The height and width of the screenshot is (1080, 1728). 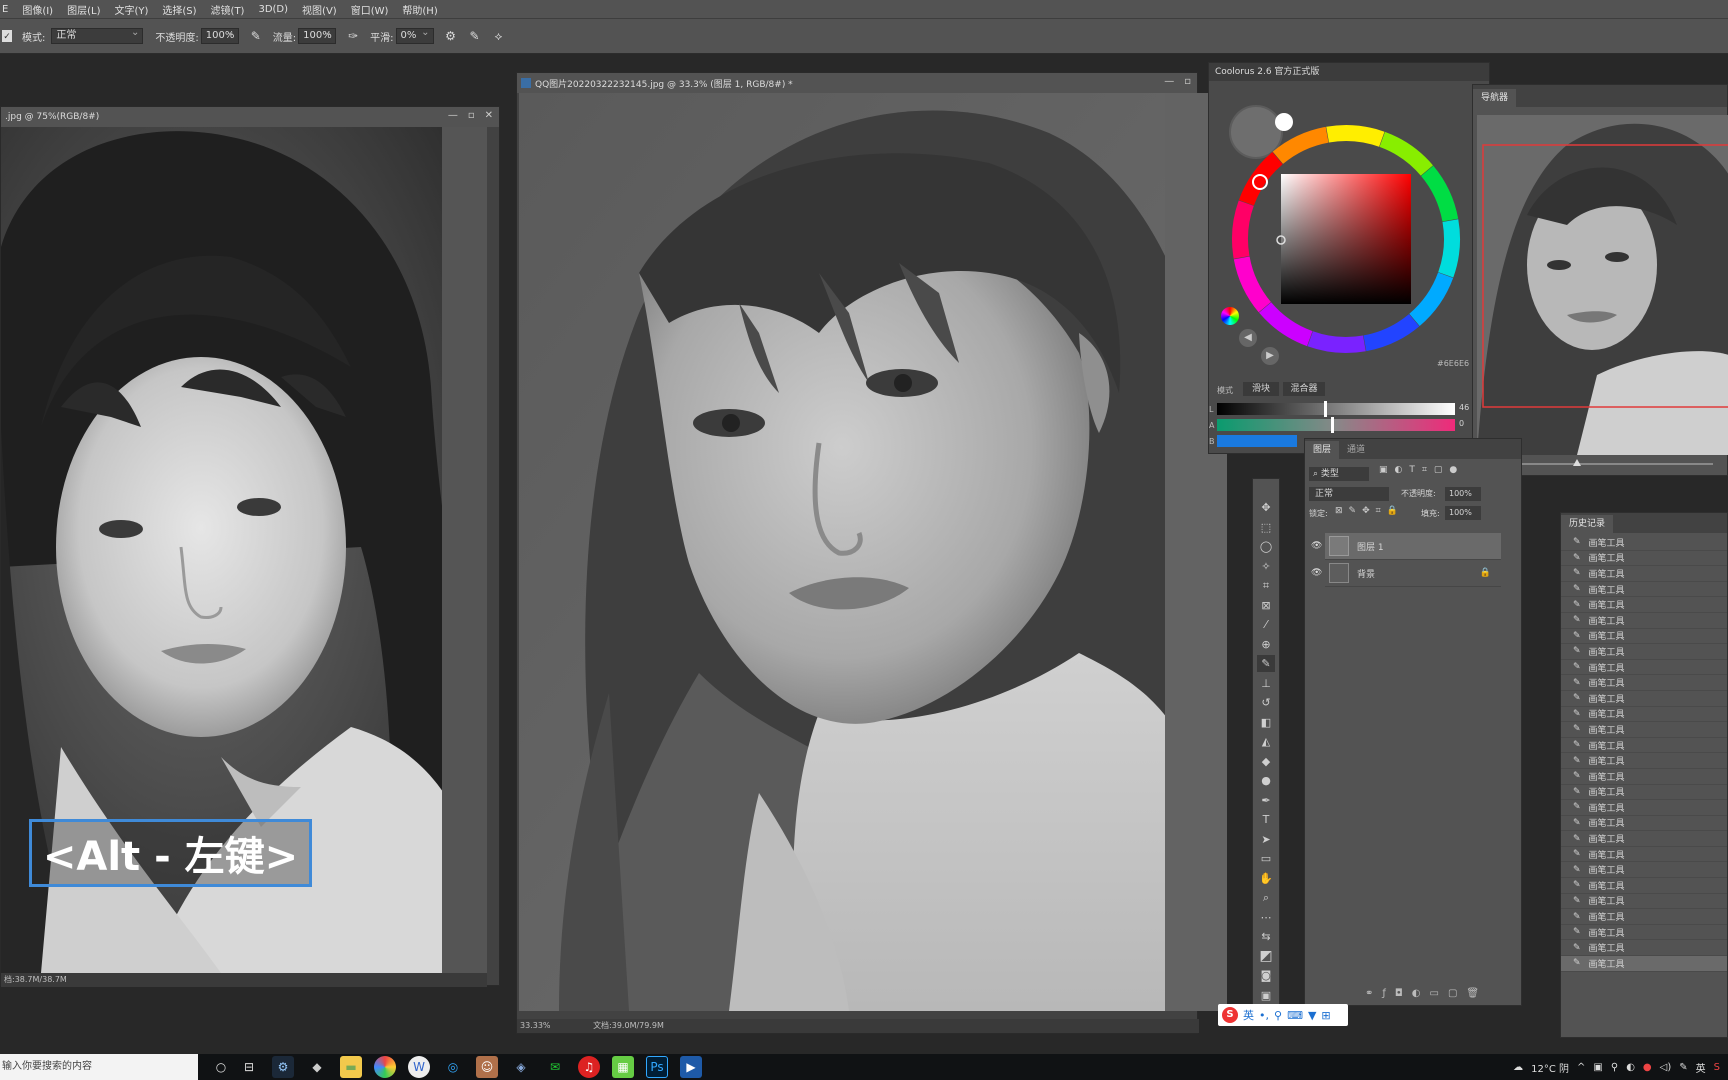 What do you see at coordinates (1421, 470) in the screenshot?
I see `layer-filter-icons: ▣◐T⌗▢●` at bounding box center [1421, 470].